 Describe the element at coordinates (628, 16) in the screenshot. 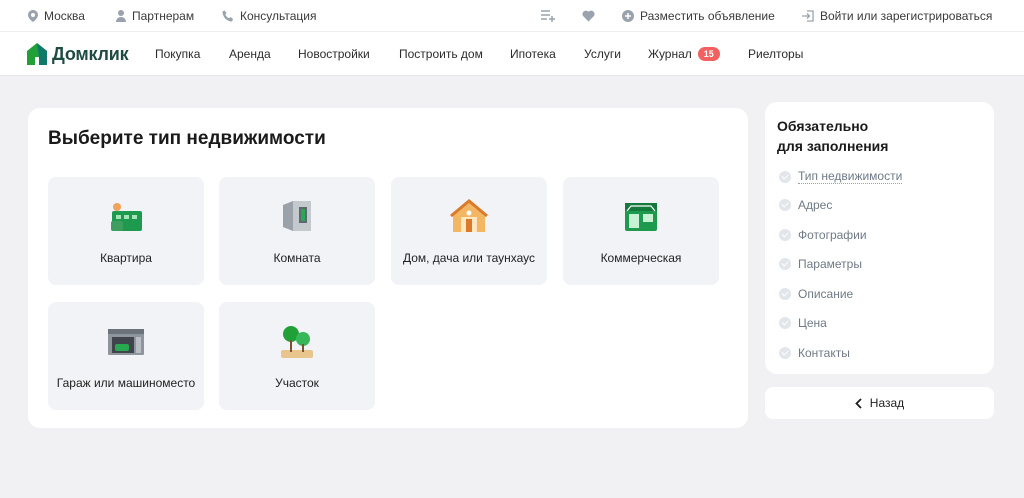

I see `plus-circle-icon` at that location.